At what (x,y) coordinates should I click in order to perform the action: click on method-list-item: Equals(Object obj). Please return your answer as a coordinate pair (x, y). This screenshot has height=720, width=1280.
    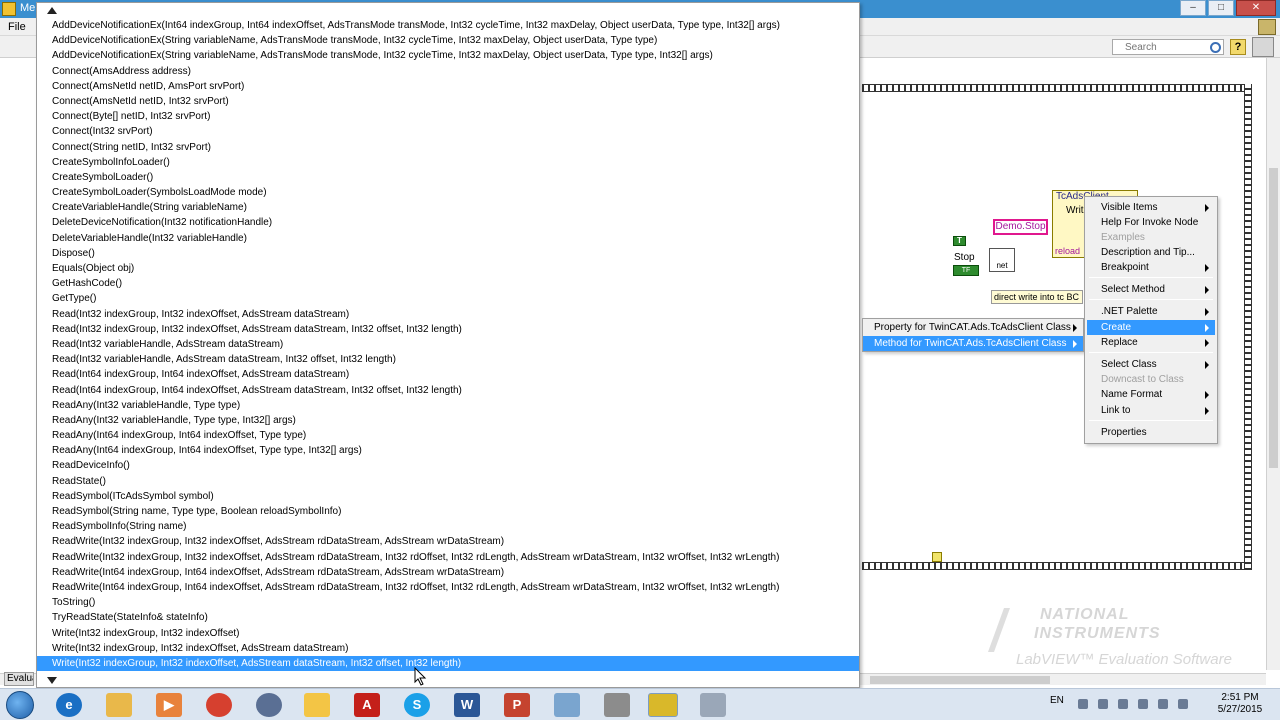
    Looking at the image, I should click on (448, 268).